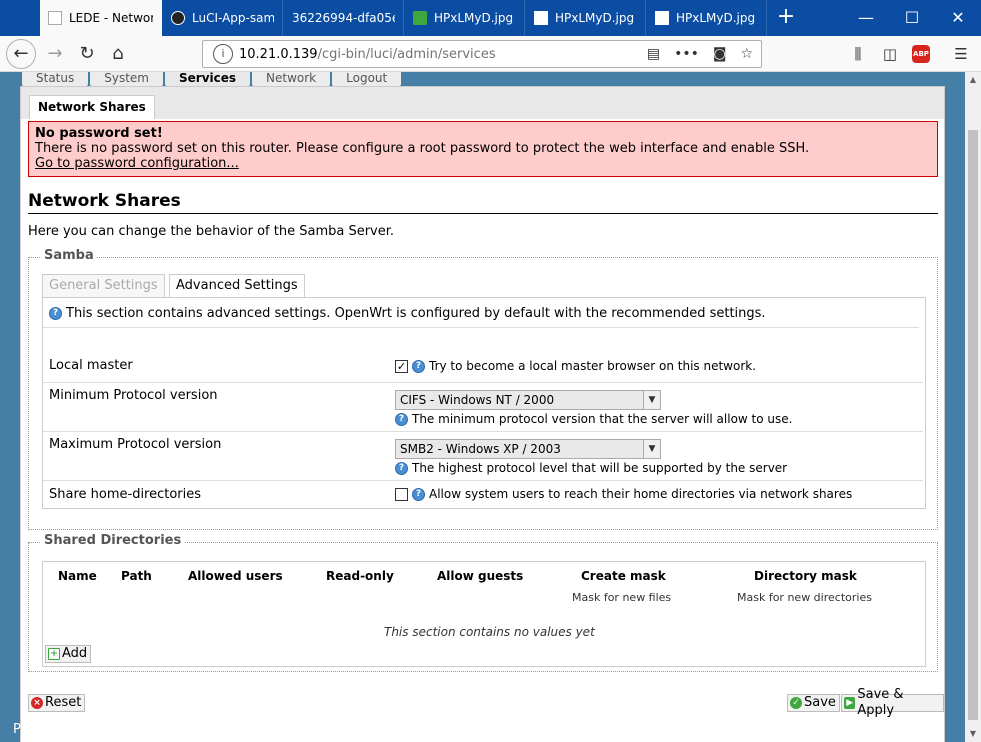  Describe the element at coordinates (406, 54) in the screenshot. I see `url-path: /cgi-bin/luci/admin/services` at that location.